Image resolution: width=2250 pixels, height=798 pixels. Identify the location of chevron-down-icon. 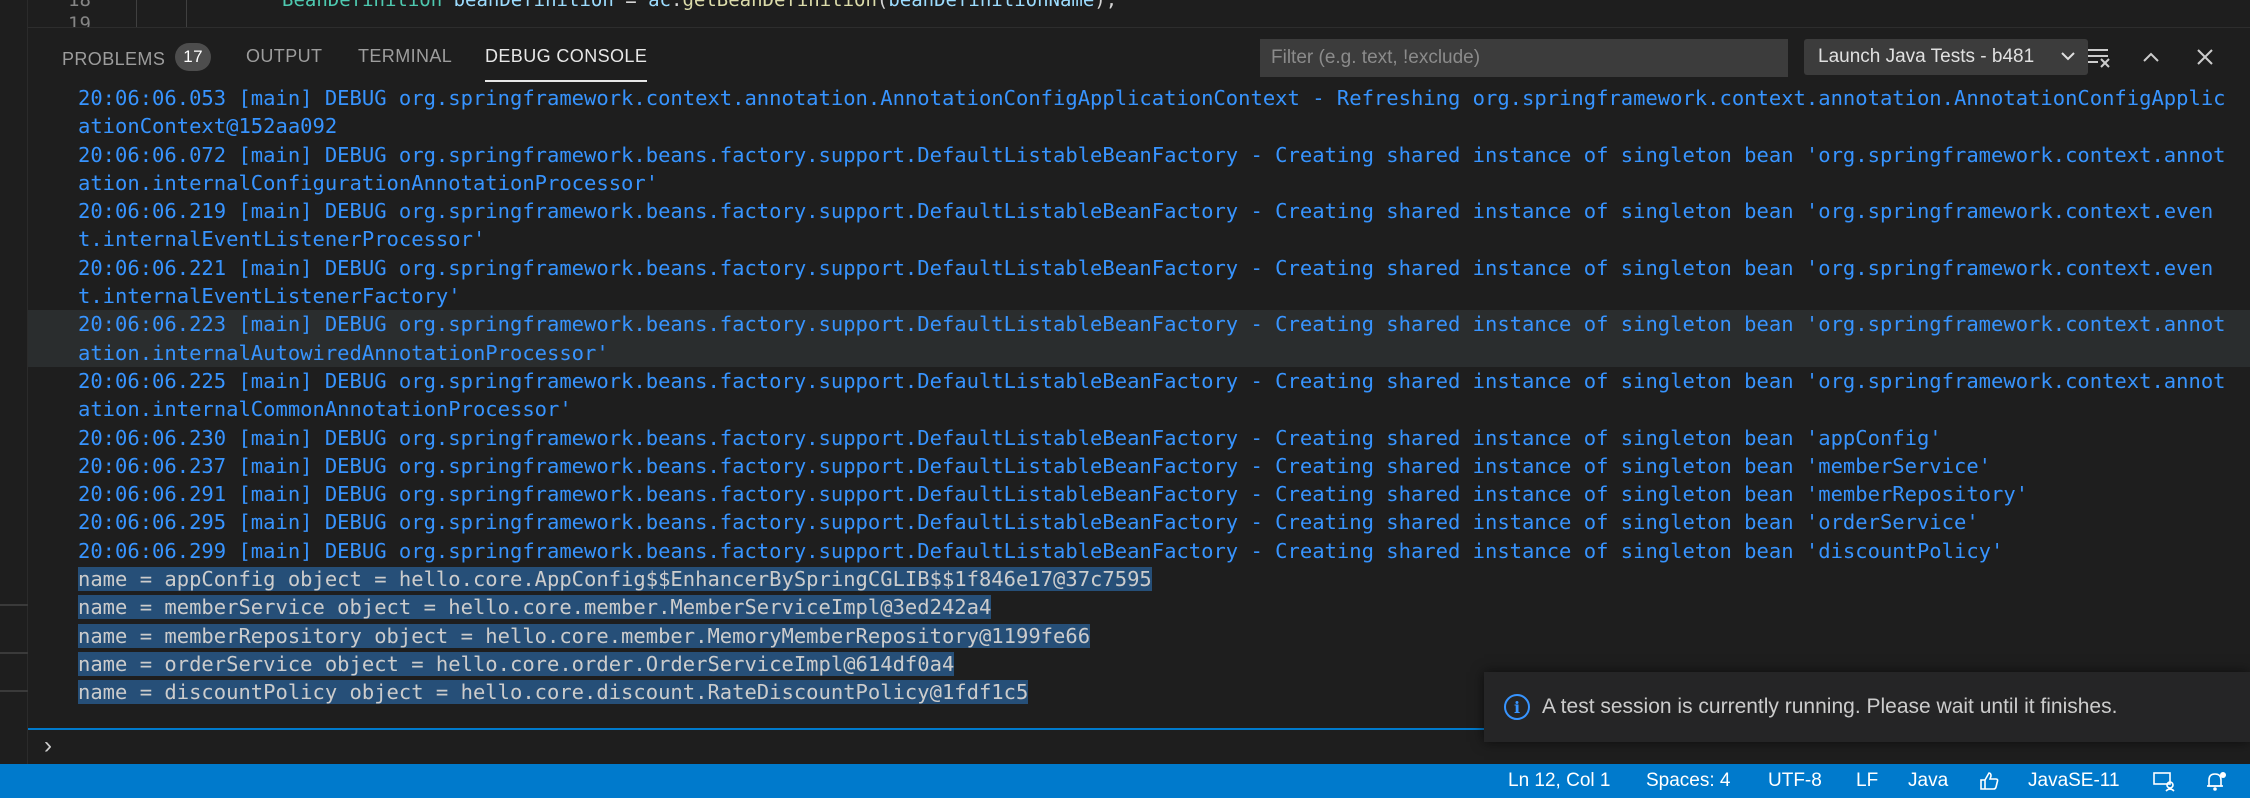
(2068, 63).